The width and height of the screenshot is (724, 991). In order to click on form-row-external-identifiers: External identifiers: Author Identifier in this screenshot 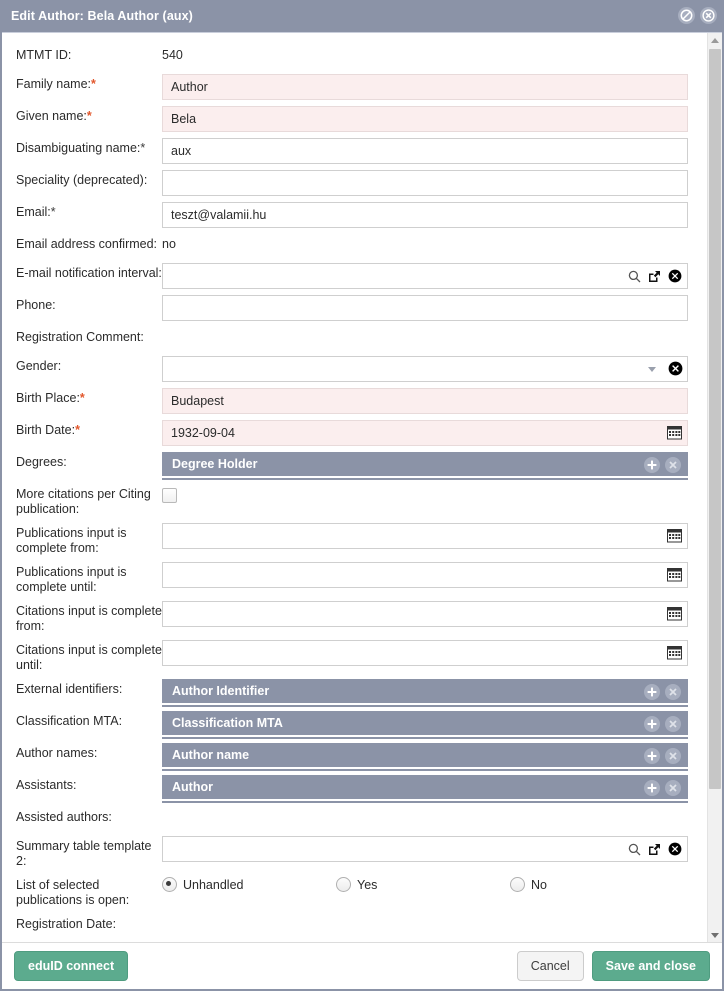, I will do `click(355, 692)`.